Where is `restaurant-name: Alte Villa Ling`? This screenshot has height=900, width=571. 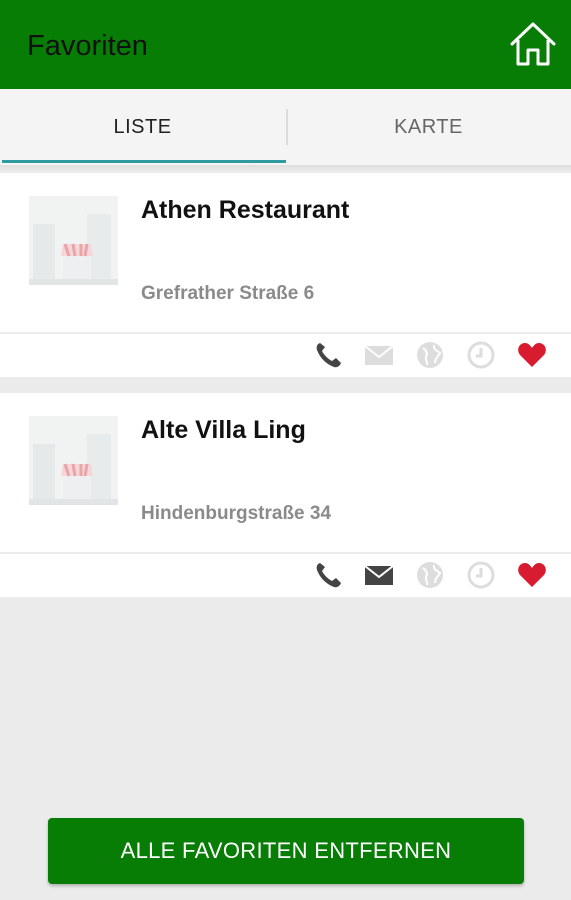 restaurant-name: Alte Villa Ling is located at coordinates (223, 430).